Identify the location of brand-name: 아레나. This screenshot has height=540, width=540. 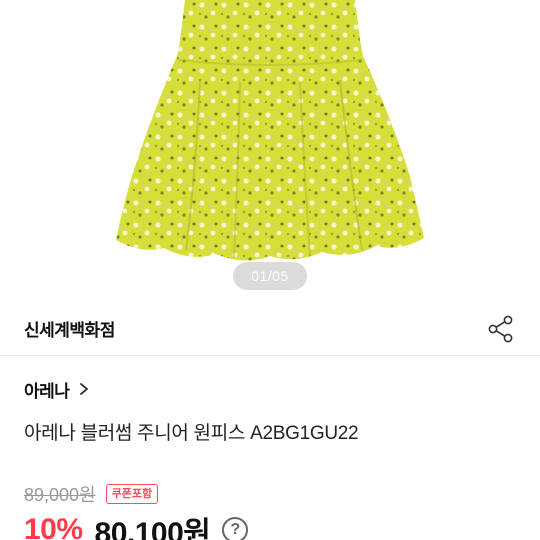
(47, 391).